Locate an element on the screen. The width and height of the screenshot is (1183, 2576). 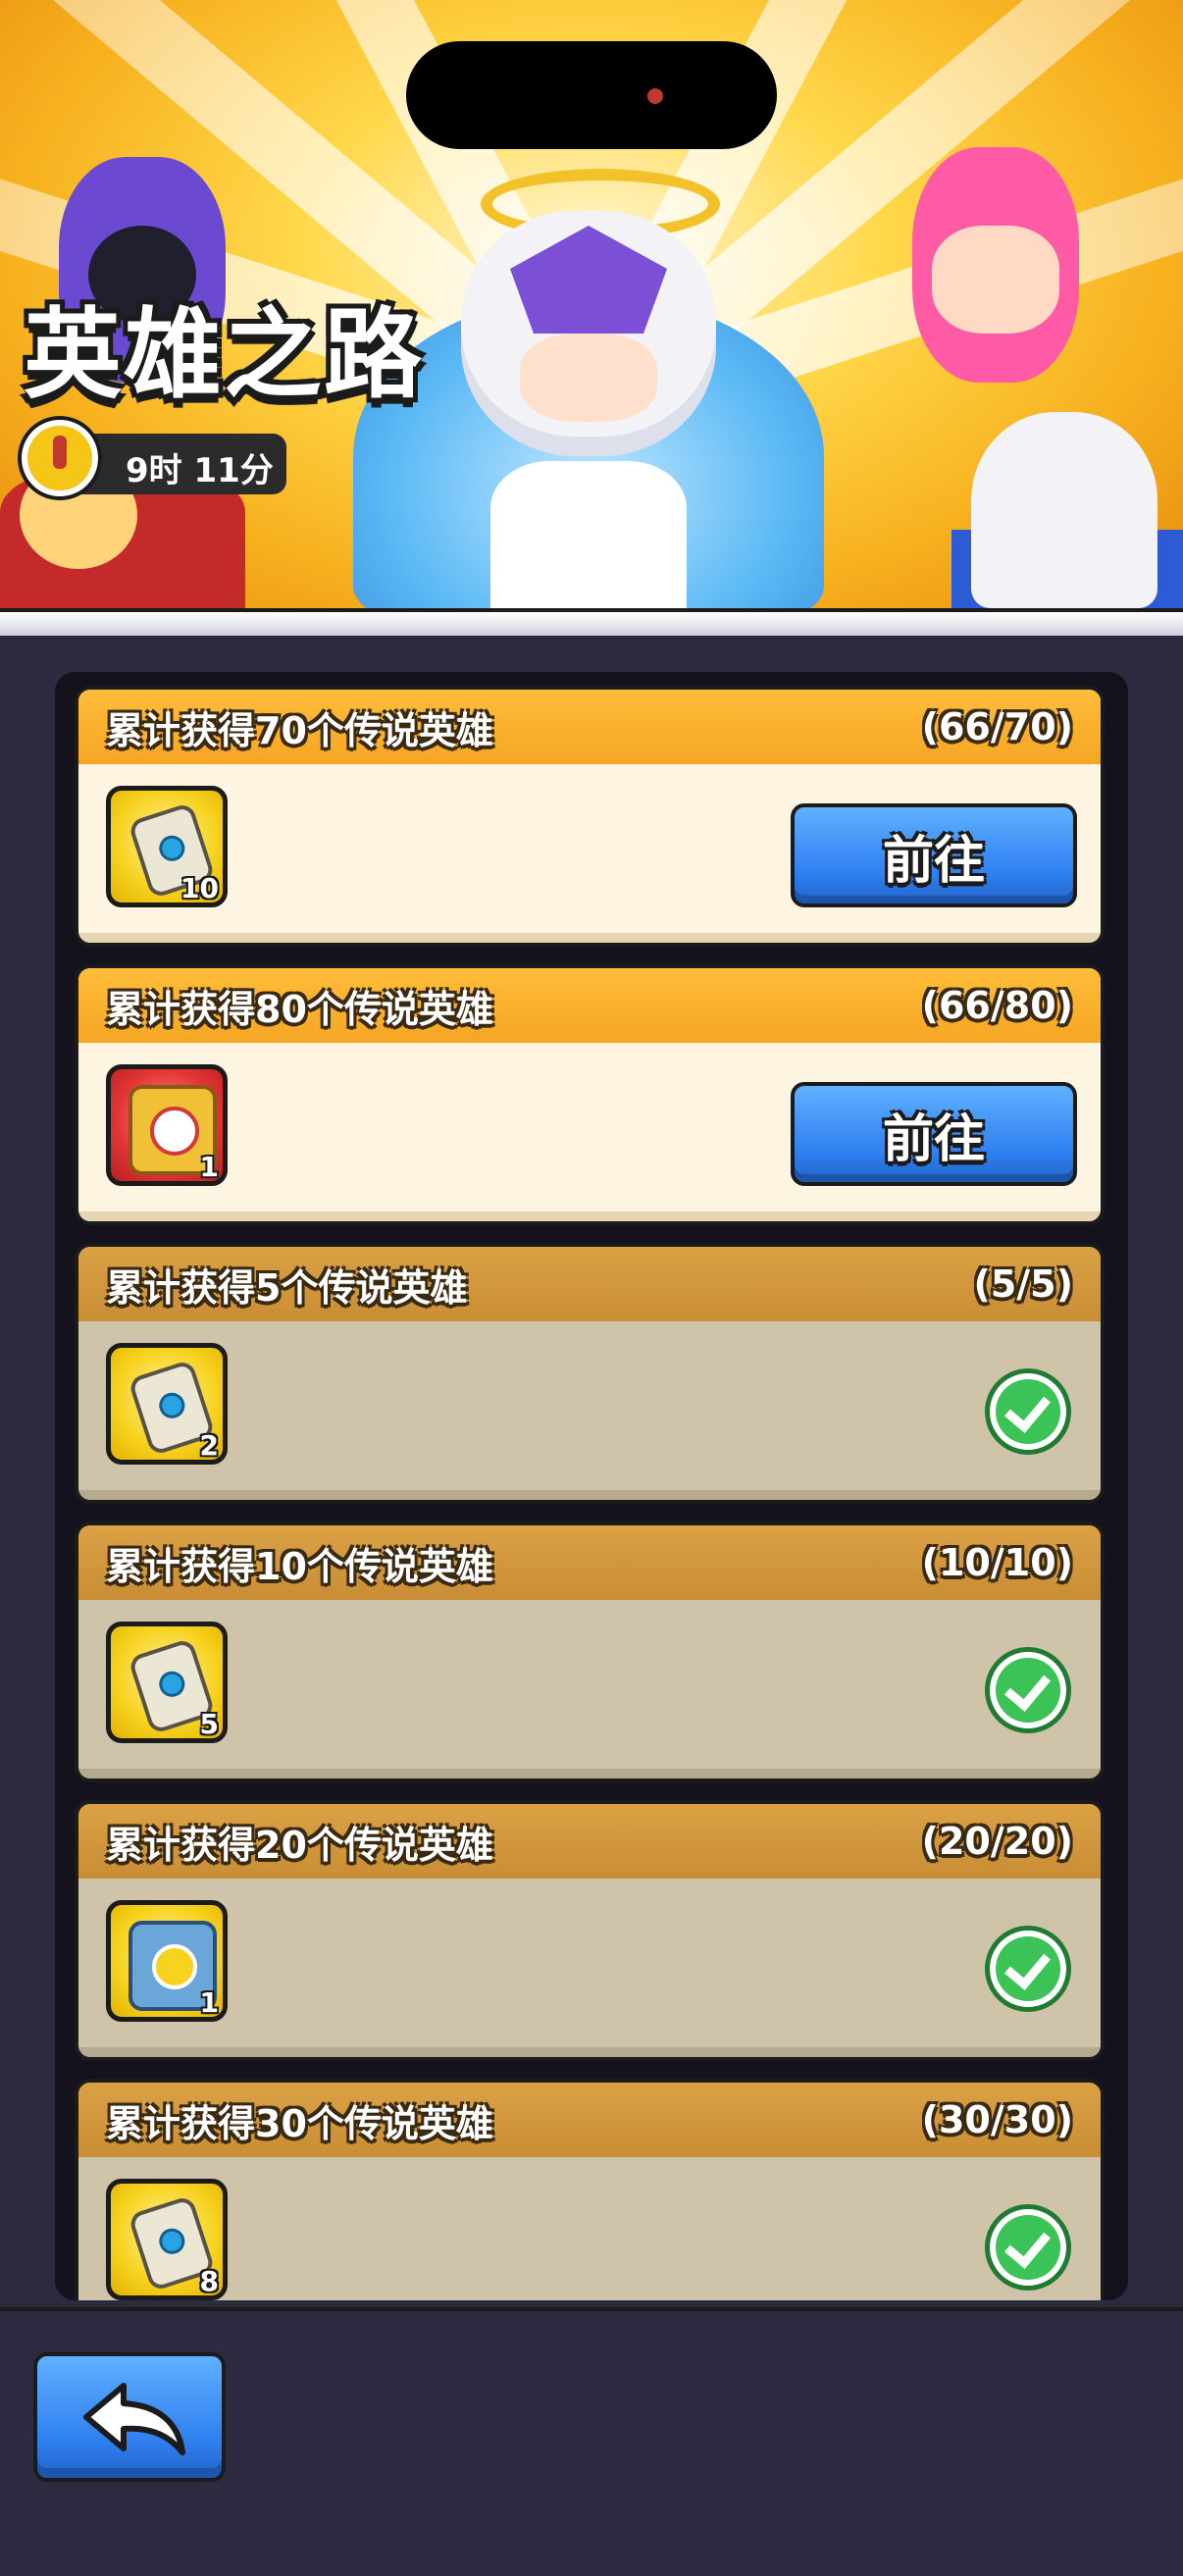
reward-progress: (66/80) is located at coordinates (997, 1005).